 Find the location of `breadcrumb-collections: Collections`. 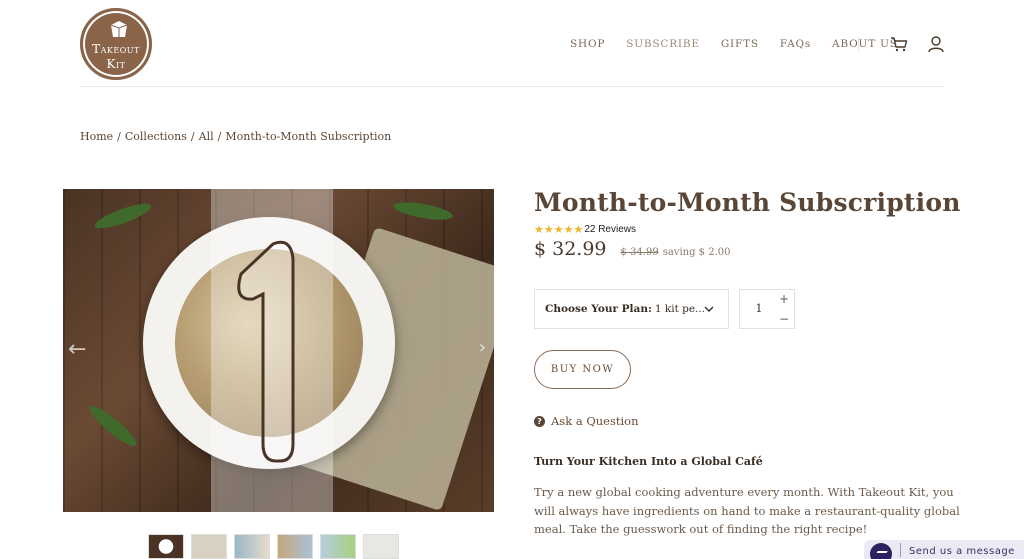

breadcrumb-collections: Collections is located at coordinates (156, 136).